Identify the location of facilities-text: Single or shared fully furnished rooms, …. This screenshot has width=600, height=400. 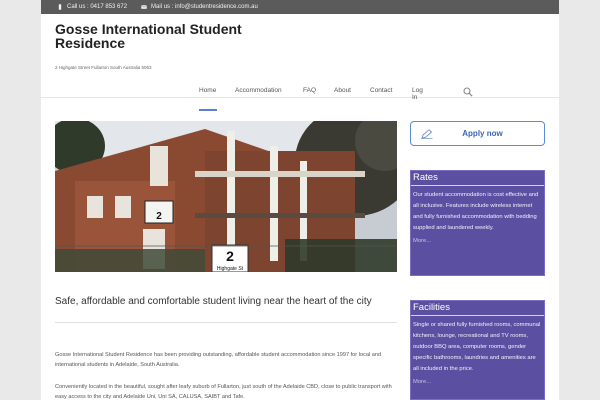
(477, 347).